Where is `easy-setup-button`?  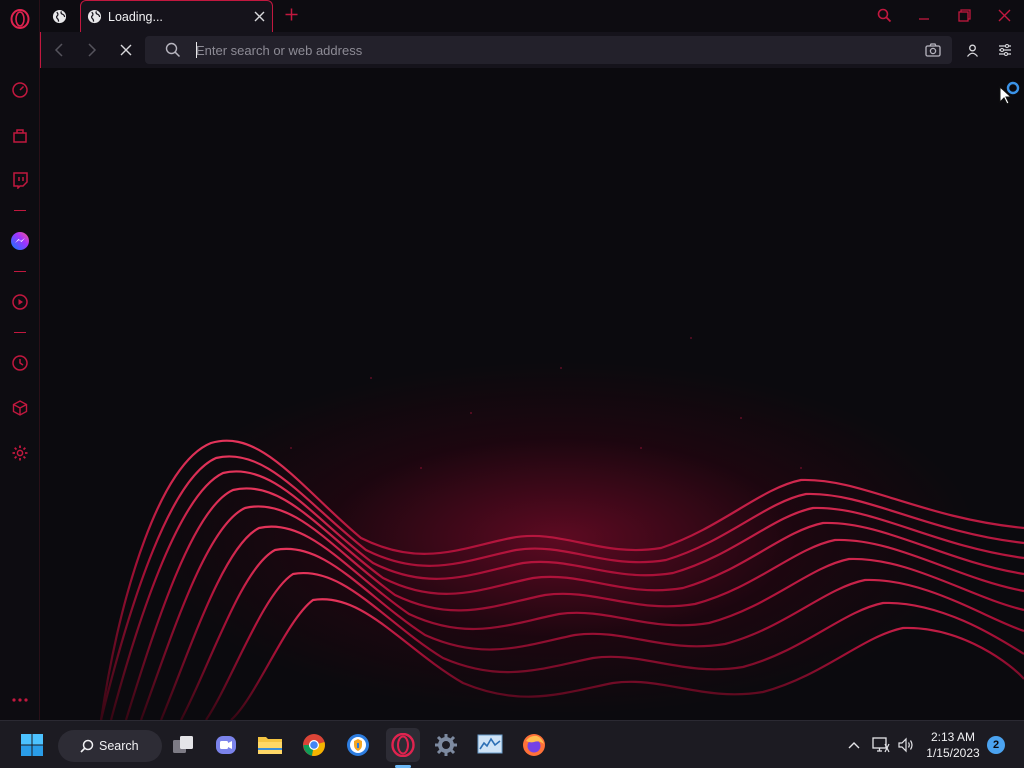
easy-setup-button is located at coordinates (1005, 50).